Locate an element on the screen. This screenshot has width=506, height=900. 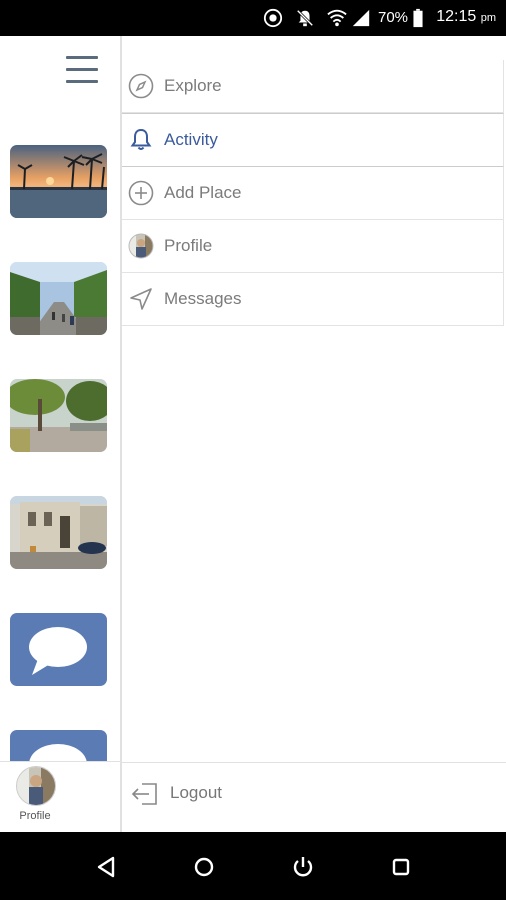
clock-suffix: pm is located at coordinates (488, 18).